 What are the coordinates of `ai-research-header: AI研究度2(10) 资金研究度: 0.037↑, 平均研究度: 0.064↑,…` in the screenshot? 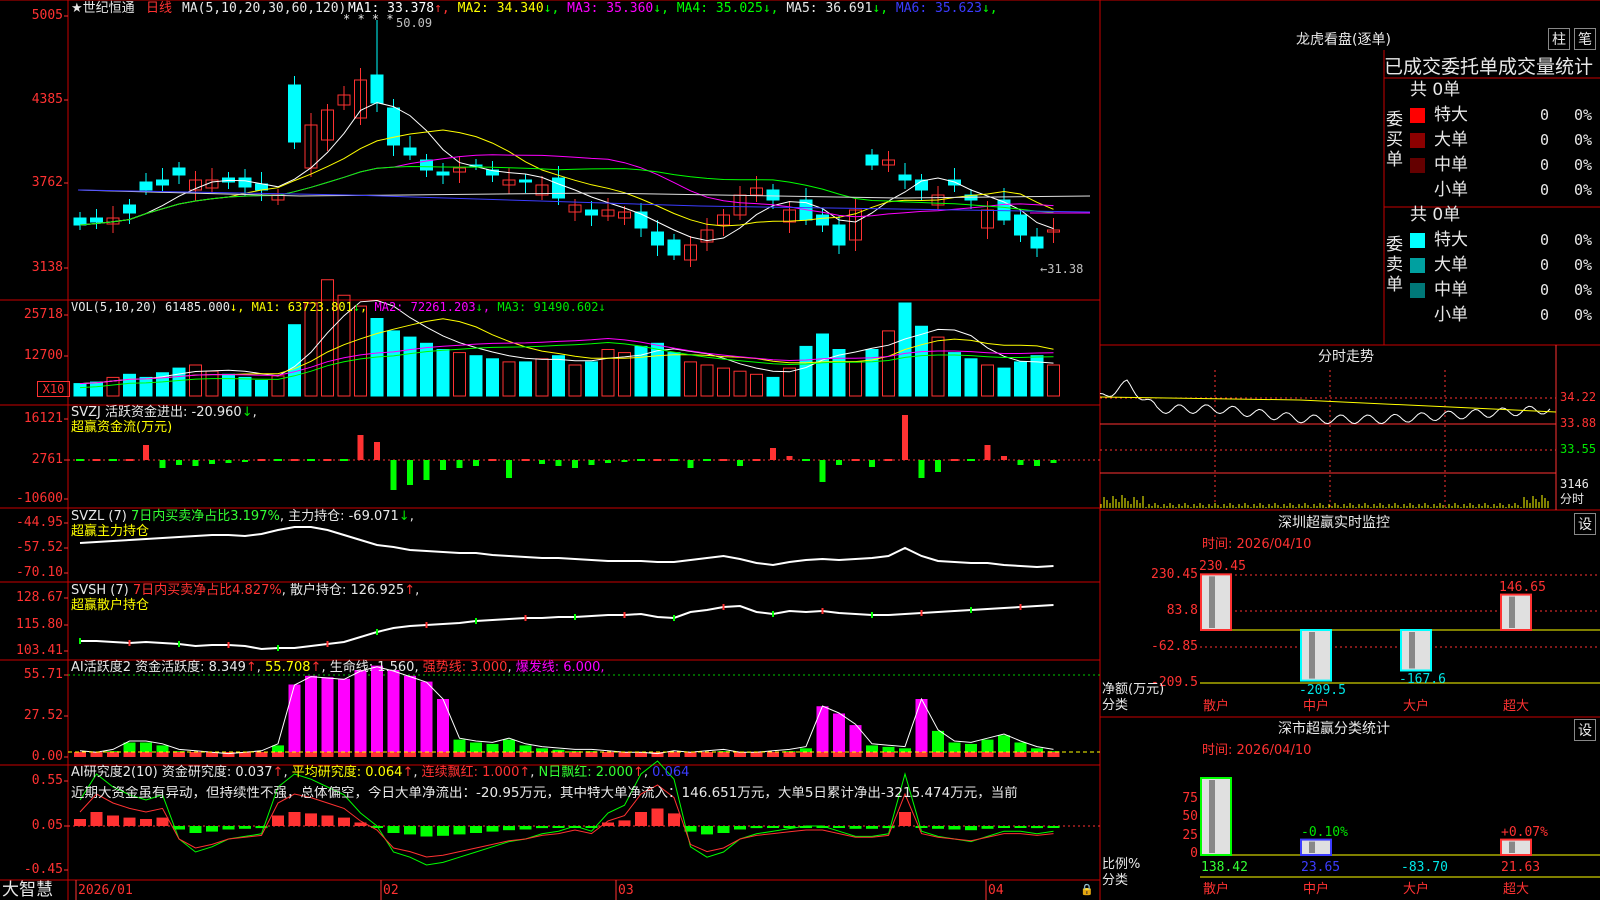 It's located at (380, 772).